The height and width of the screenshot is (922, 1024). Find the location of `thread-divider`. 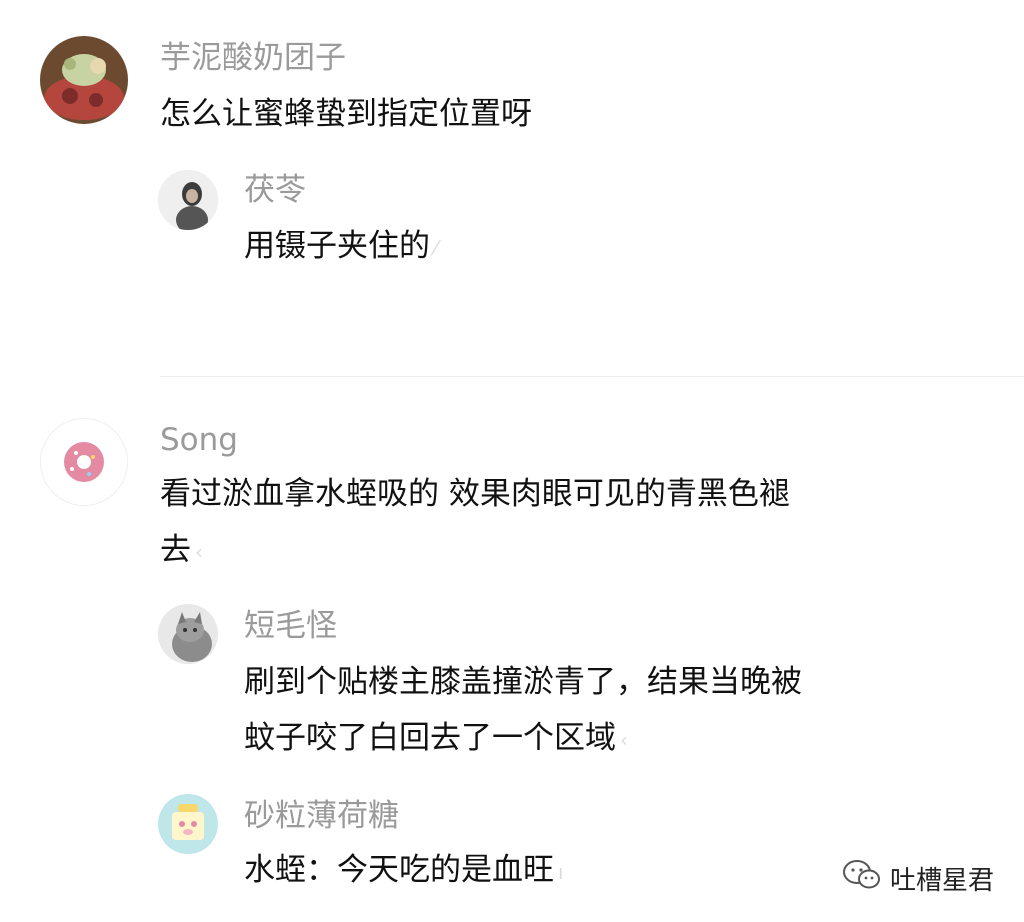

thread-divider is located at coordinates (592, 376).